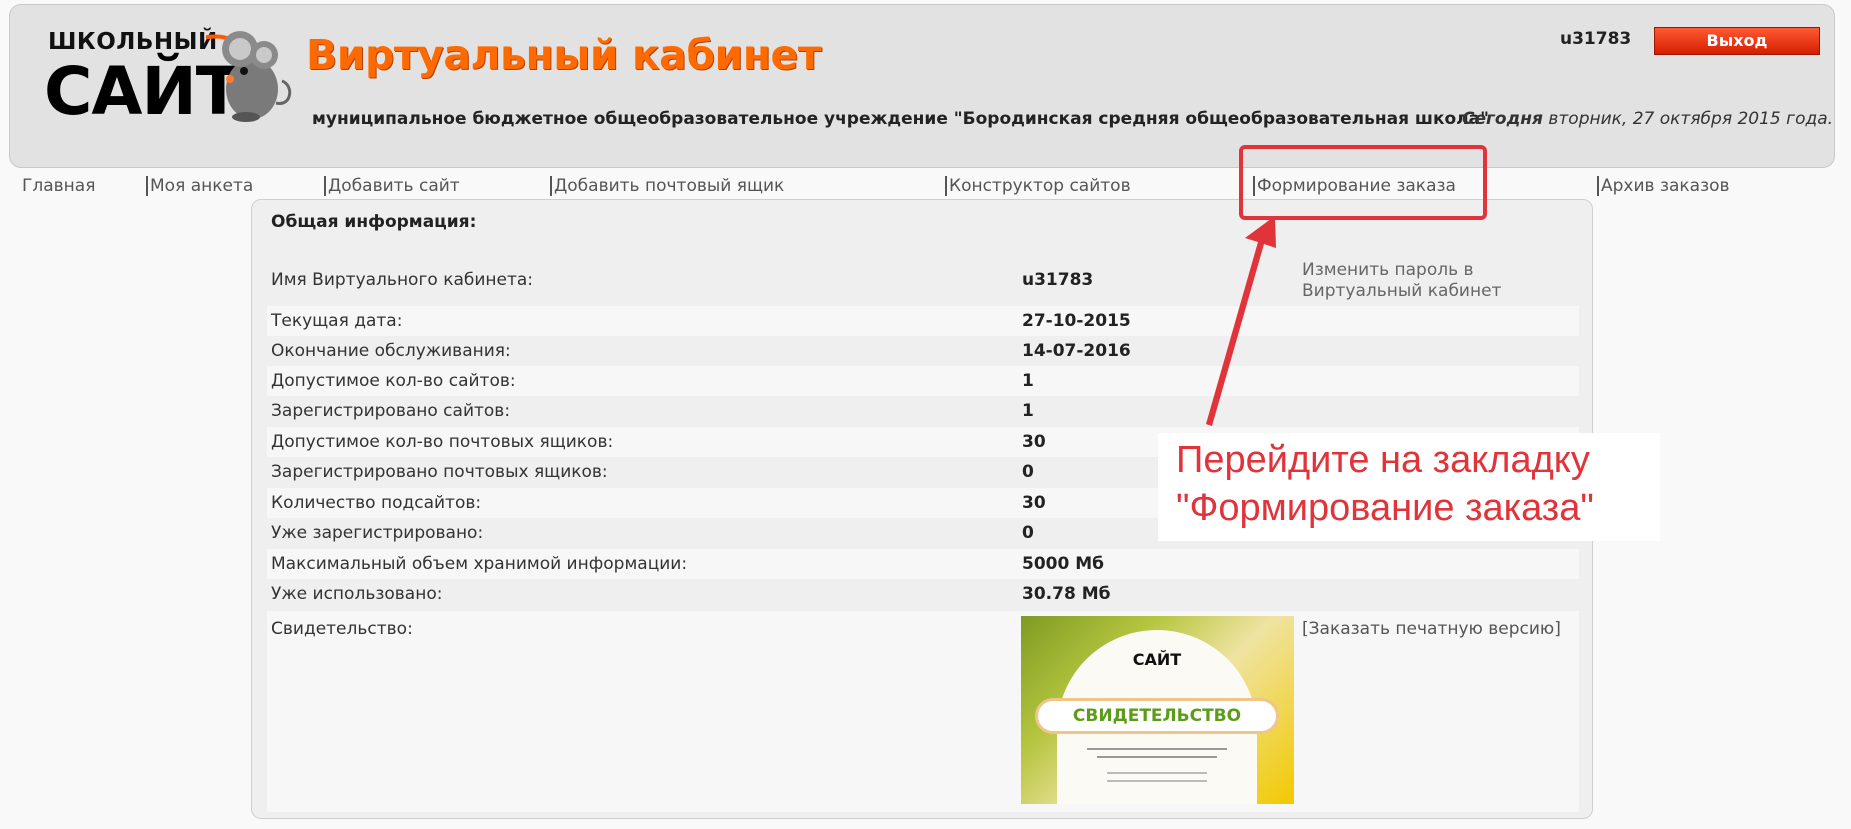 Image resolution: width=1851 pixels, height=829 pixels. I want to click on annotation-text-line: Перейдите на закладку, so click(1383, 460).